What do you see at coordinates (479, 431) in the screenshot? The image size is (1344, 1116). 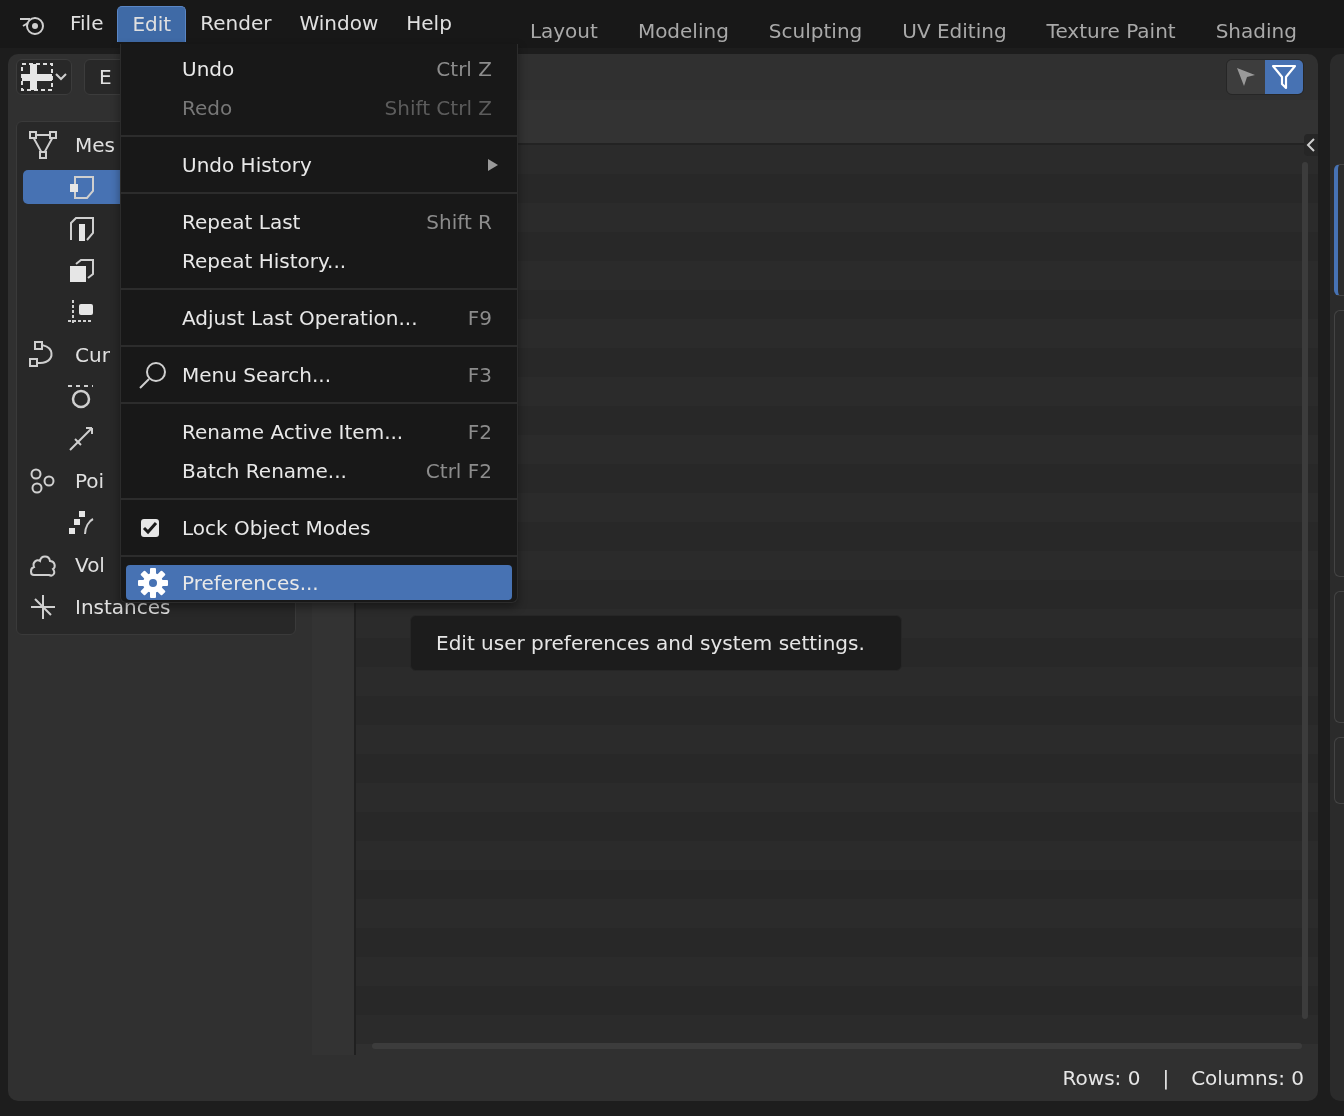 I see `shortcut-label: F2` at bounding box center [479, 431].